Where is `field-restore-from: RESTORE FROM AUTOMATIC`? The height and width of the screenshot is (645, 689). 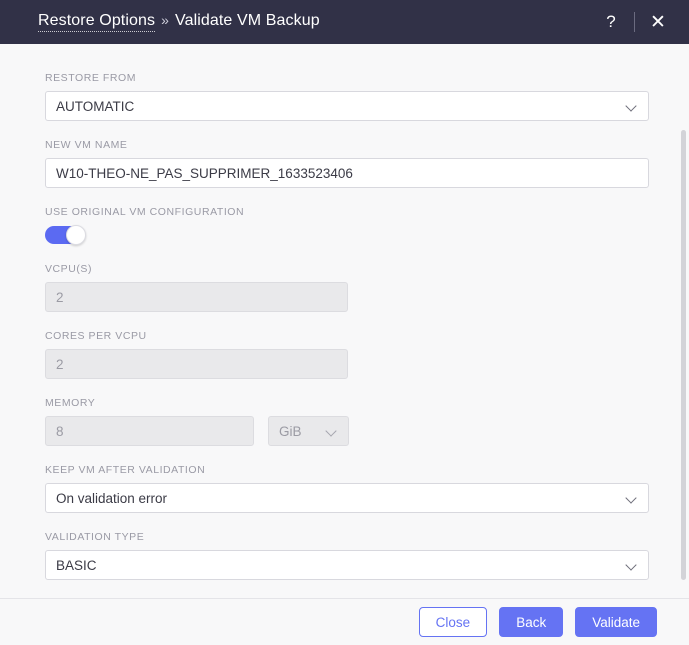
field-restore-from: RESTORE FROM AUTOMATIC is located at coordinates (347, 96).